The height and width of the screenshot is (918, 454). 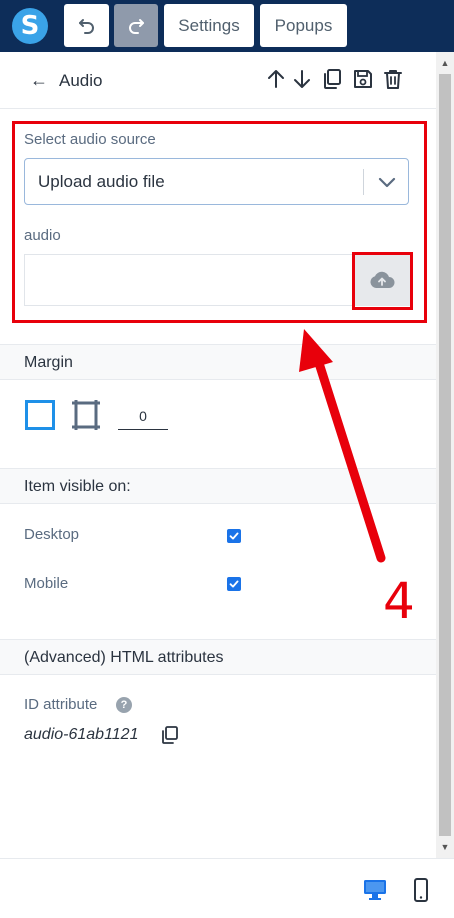 I want to click on copy-icon, so click(x=332, y=79).